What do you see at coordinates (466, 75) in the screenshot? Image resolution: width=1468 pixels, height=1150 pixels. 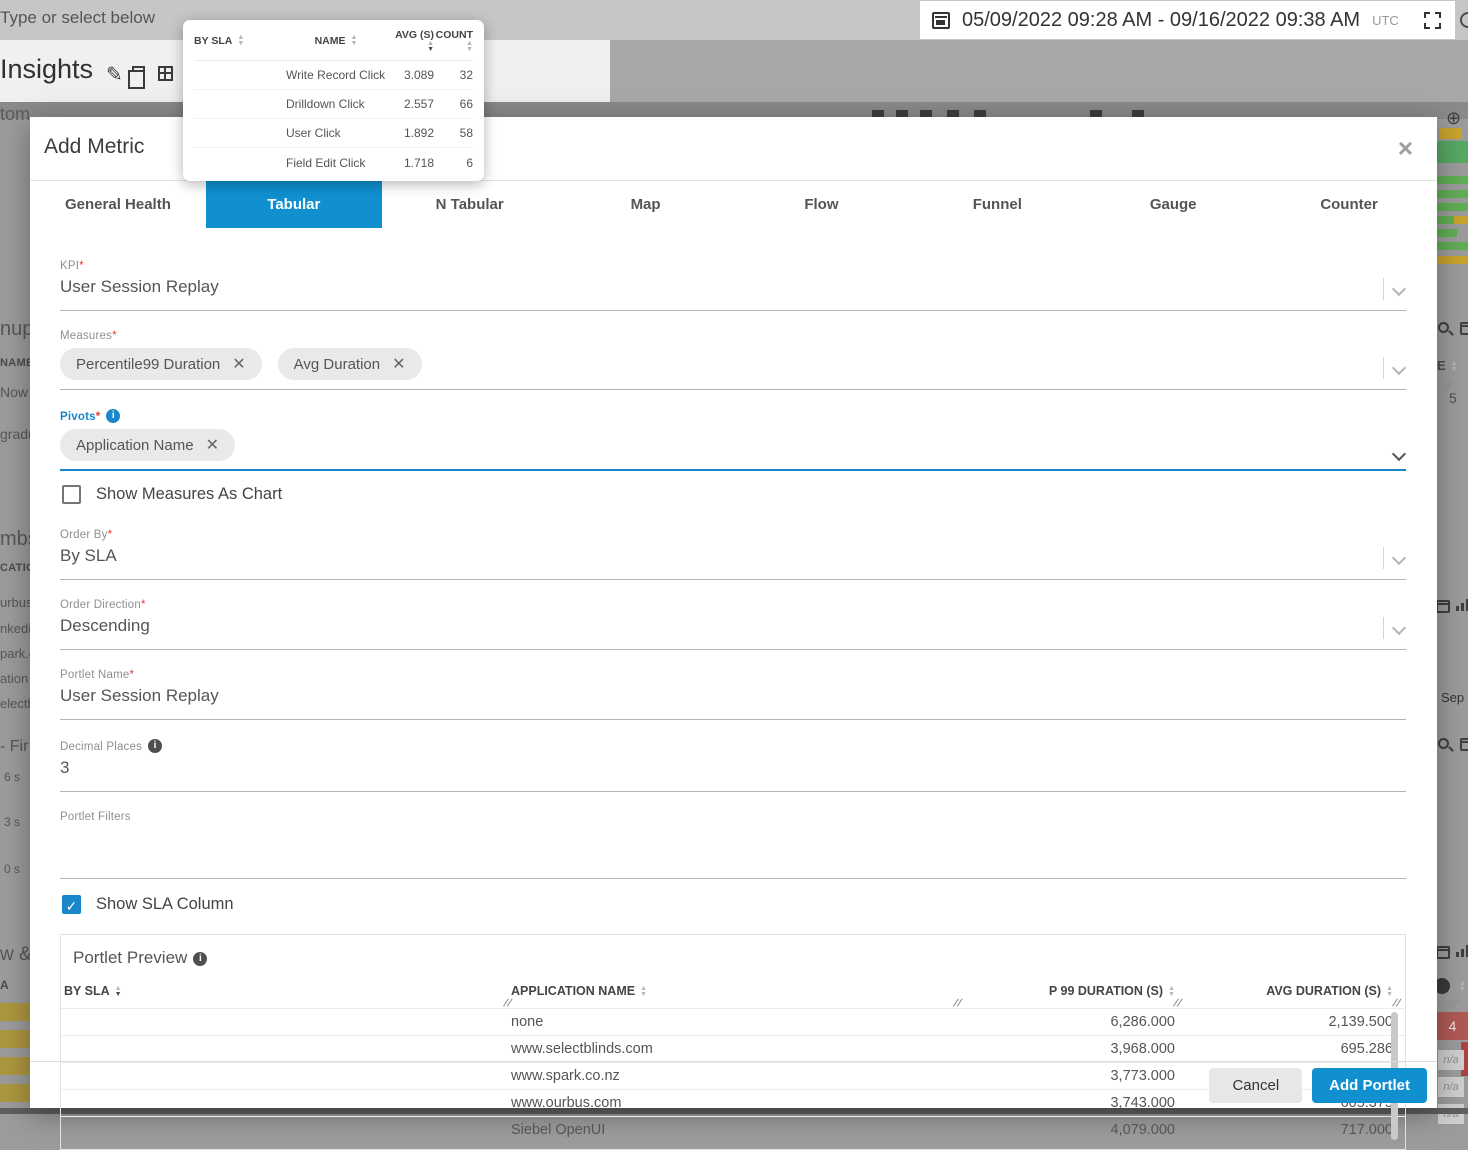 I see `count-value: 32` at bounding box center [466, 75].